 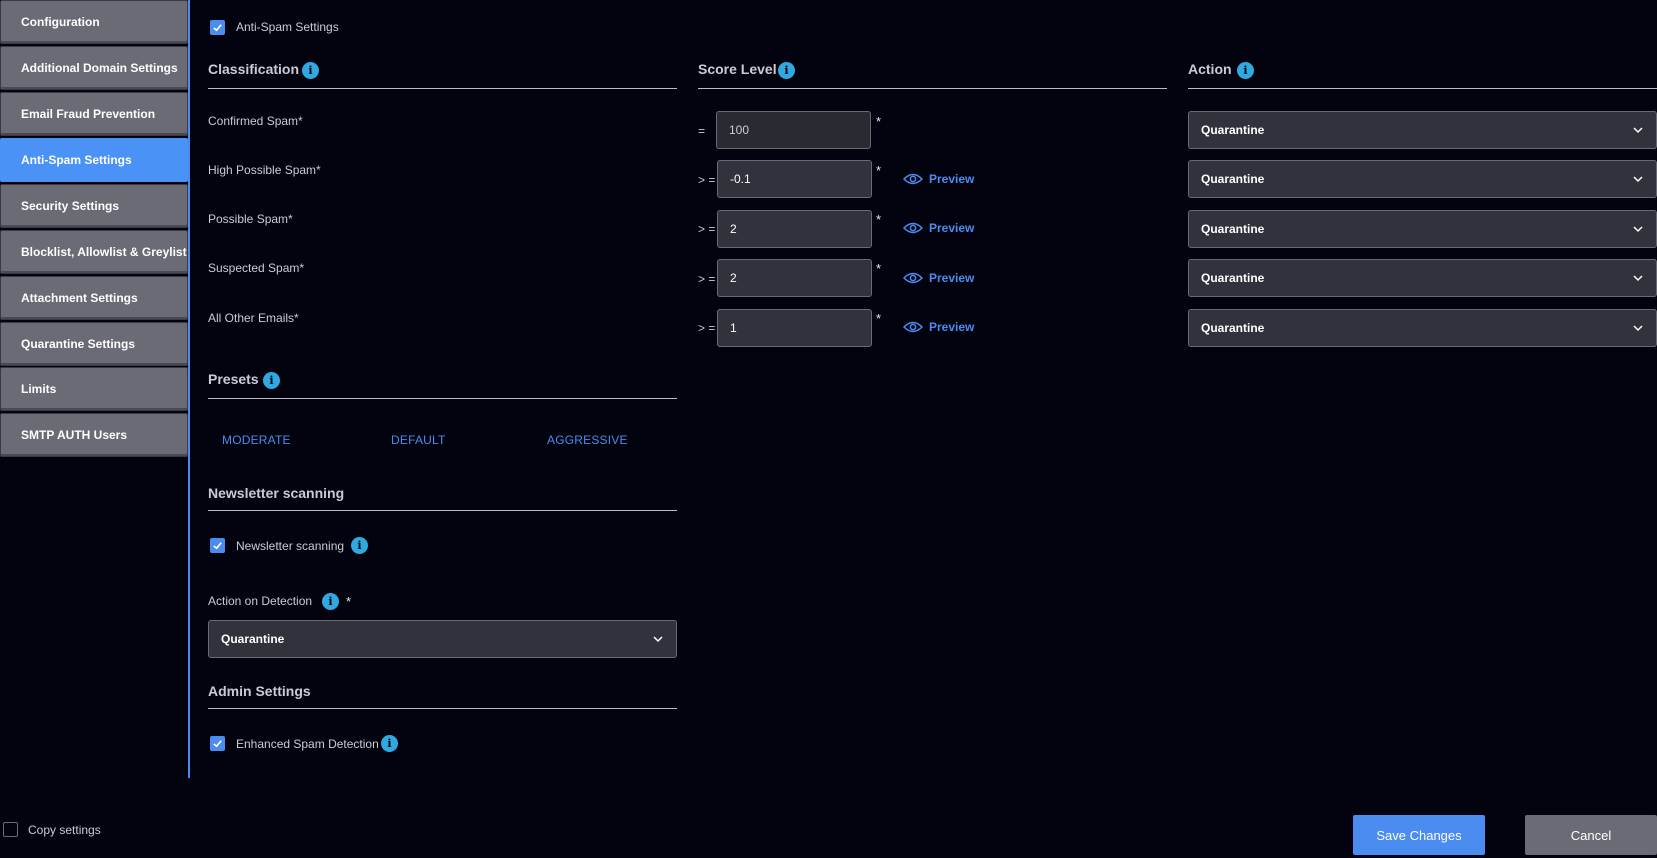 What do you see at coordinates (786, 70) in the screenshot?
I see `score-level-info-icon: i` at bounding box center [786, 70].